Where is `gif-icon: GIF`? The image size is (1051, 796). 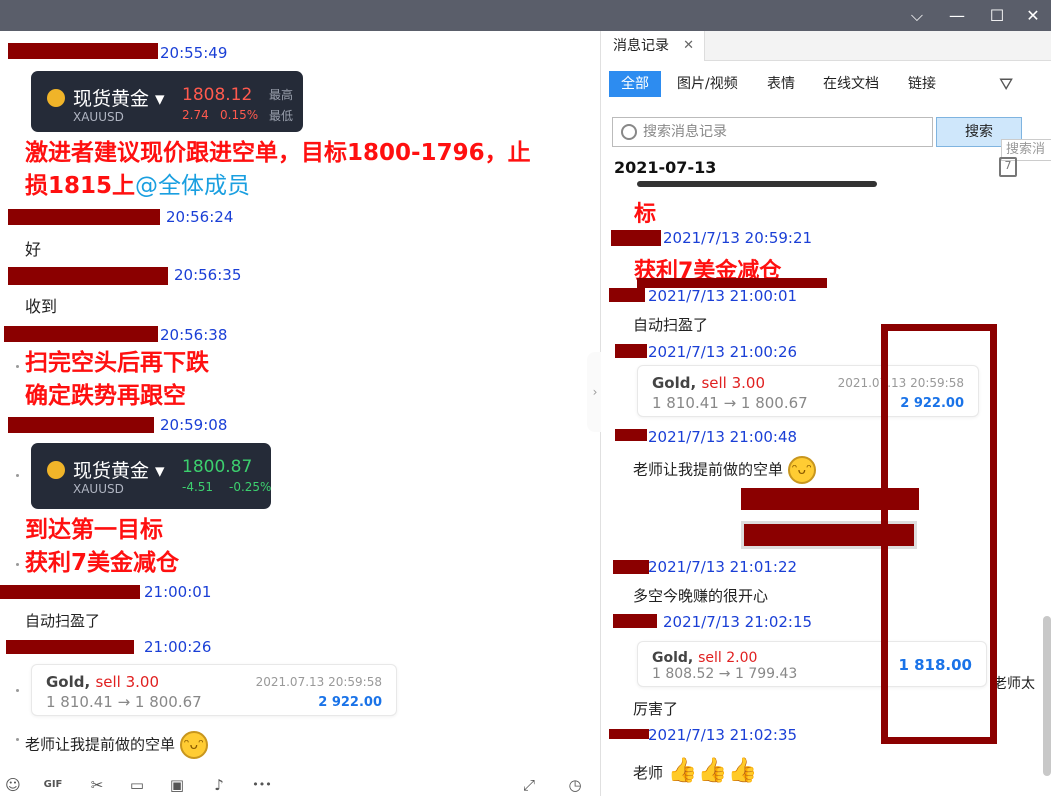 gif-icon: GIF is located at coordinates (53, 785).